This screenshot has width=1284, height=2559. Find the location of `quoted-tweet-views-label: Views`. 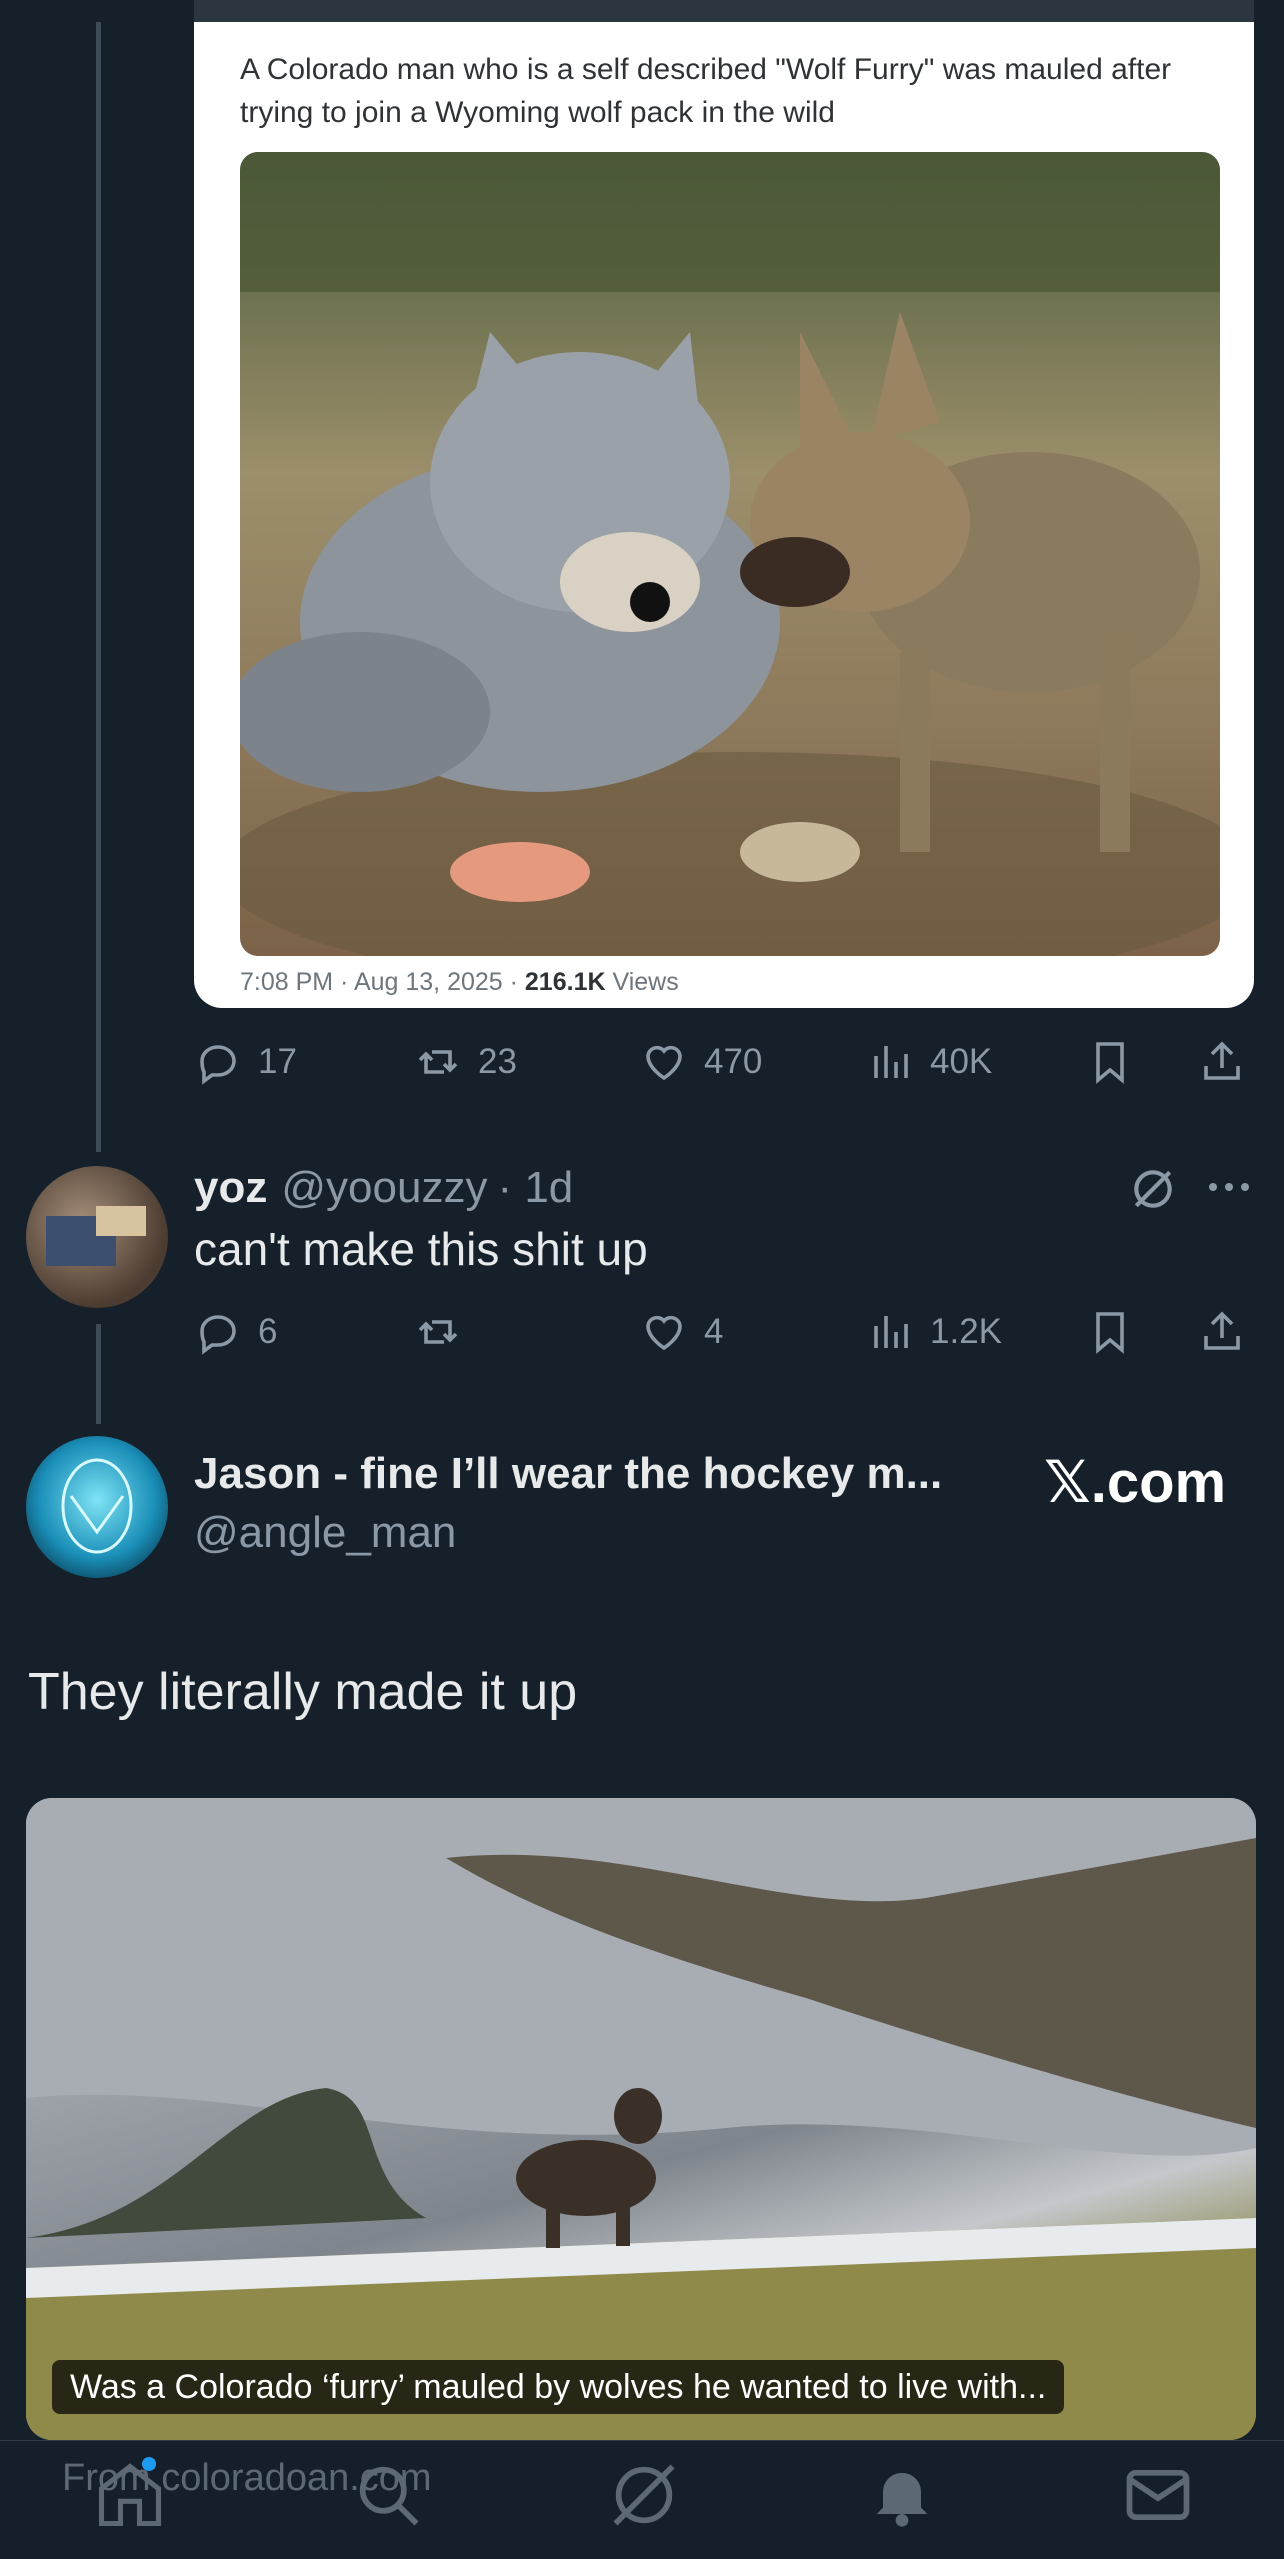

quoted-tweet-views-label: Views is located at coordinates (642, 982).